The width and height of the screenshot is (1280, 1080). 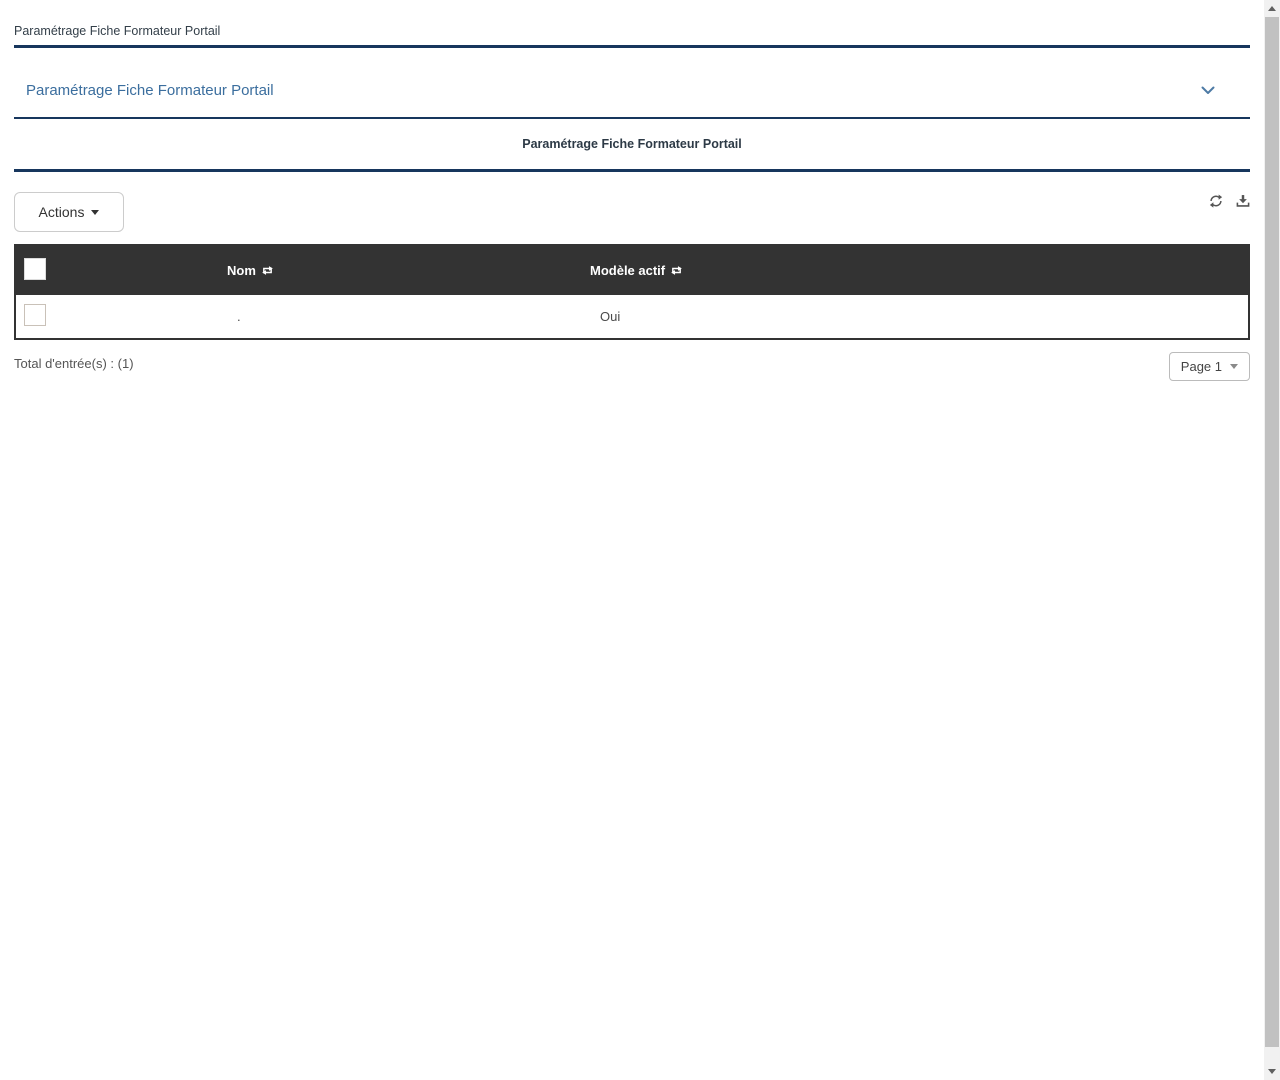 I want to click on section-title: Paramétrage Fiche Formateur Portail, so click(x=632, y=144).